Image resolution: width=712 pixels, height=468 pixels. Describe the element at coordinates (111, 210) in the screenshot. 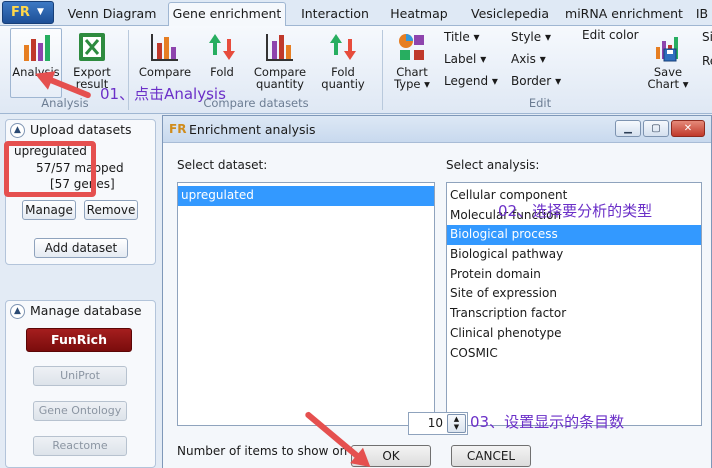

I see `remove-button: Remove` at that location.